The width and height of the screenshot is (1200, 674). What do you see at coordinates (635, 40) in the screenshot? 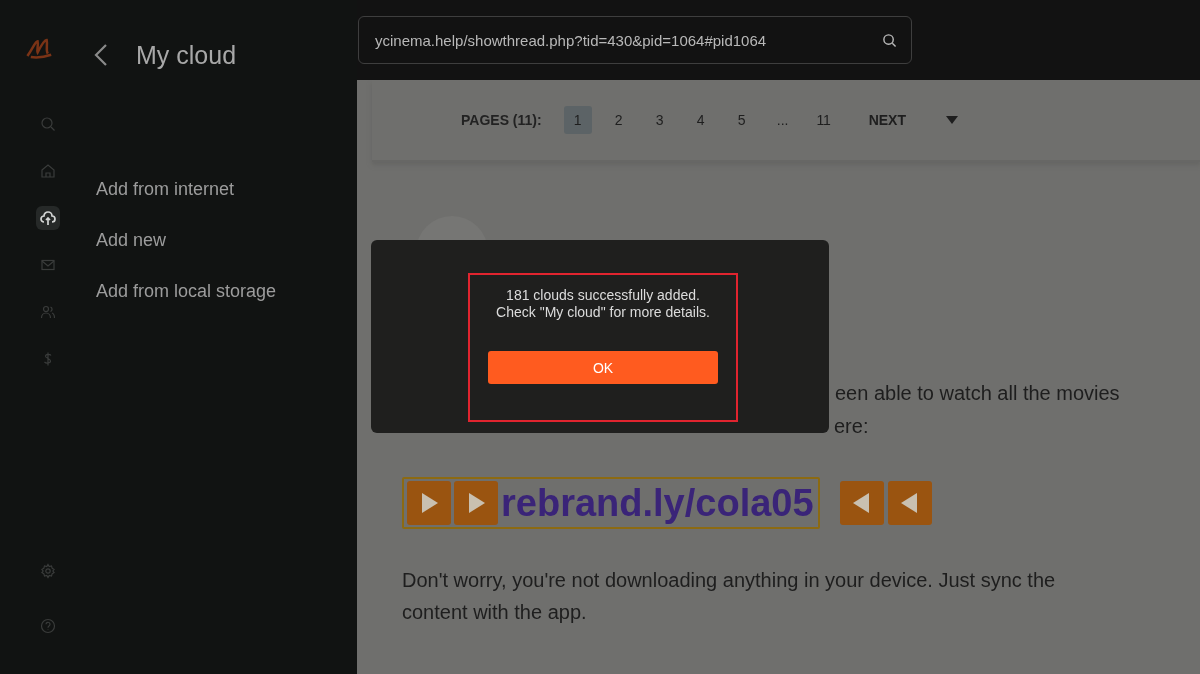
I see `url-field: ycinema.help/showthread.php?tid=430&pid=1064#pid1064` at bounding box center [635, 40].